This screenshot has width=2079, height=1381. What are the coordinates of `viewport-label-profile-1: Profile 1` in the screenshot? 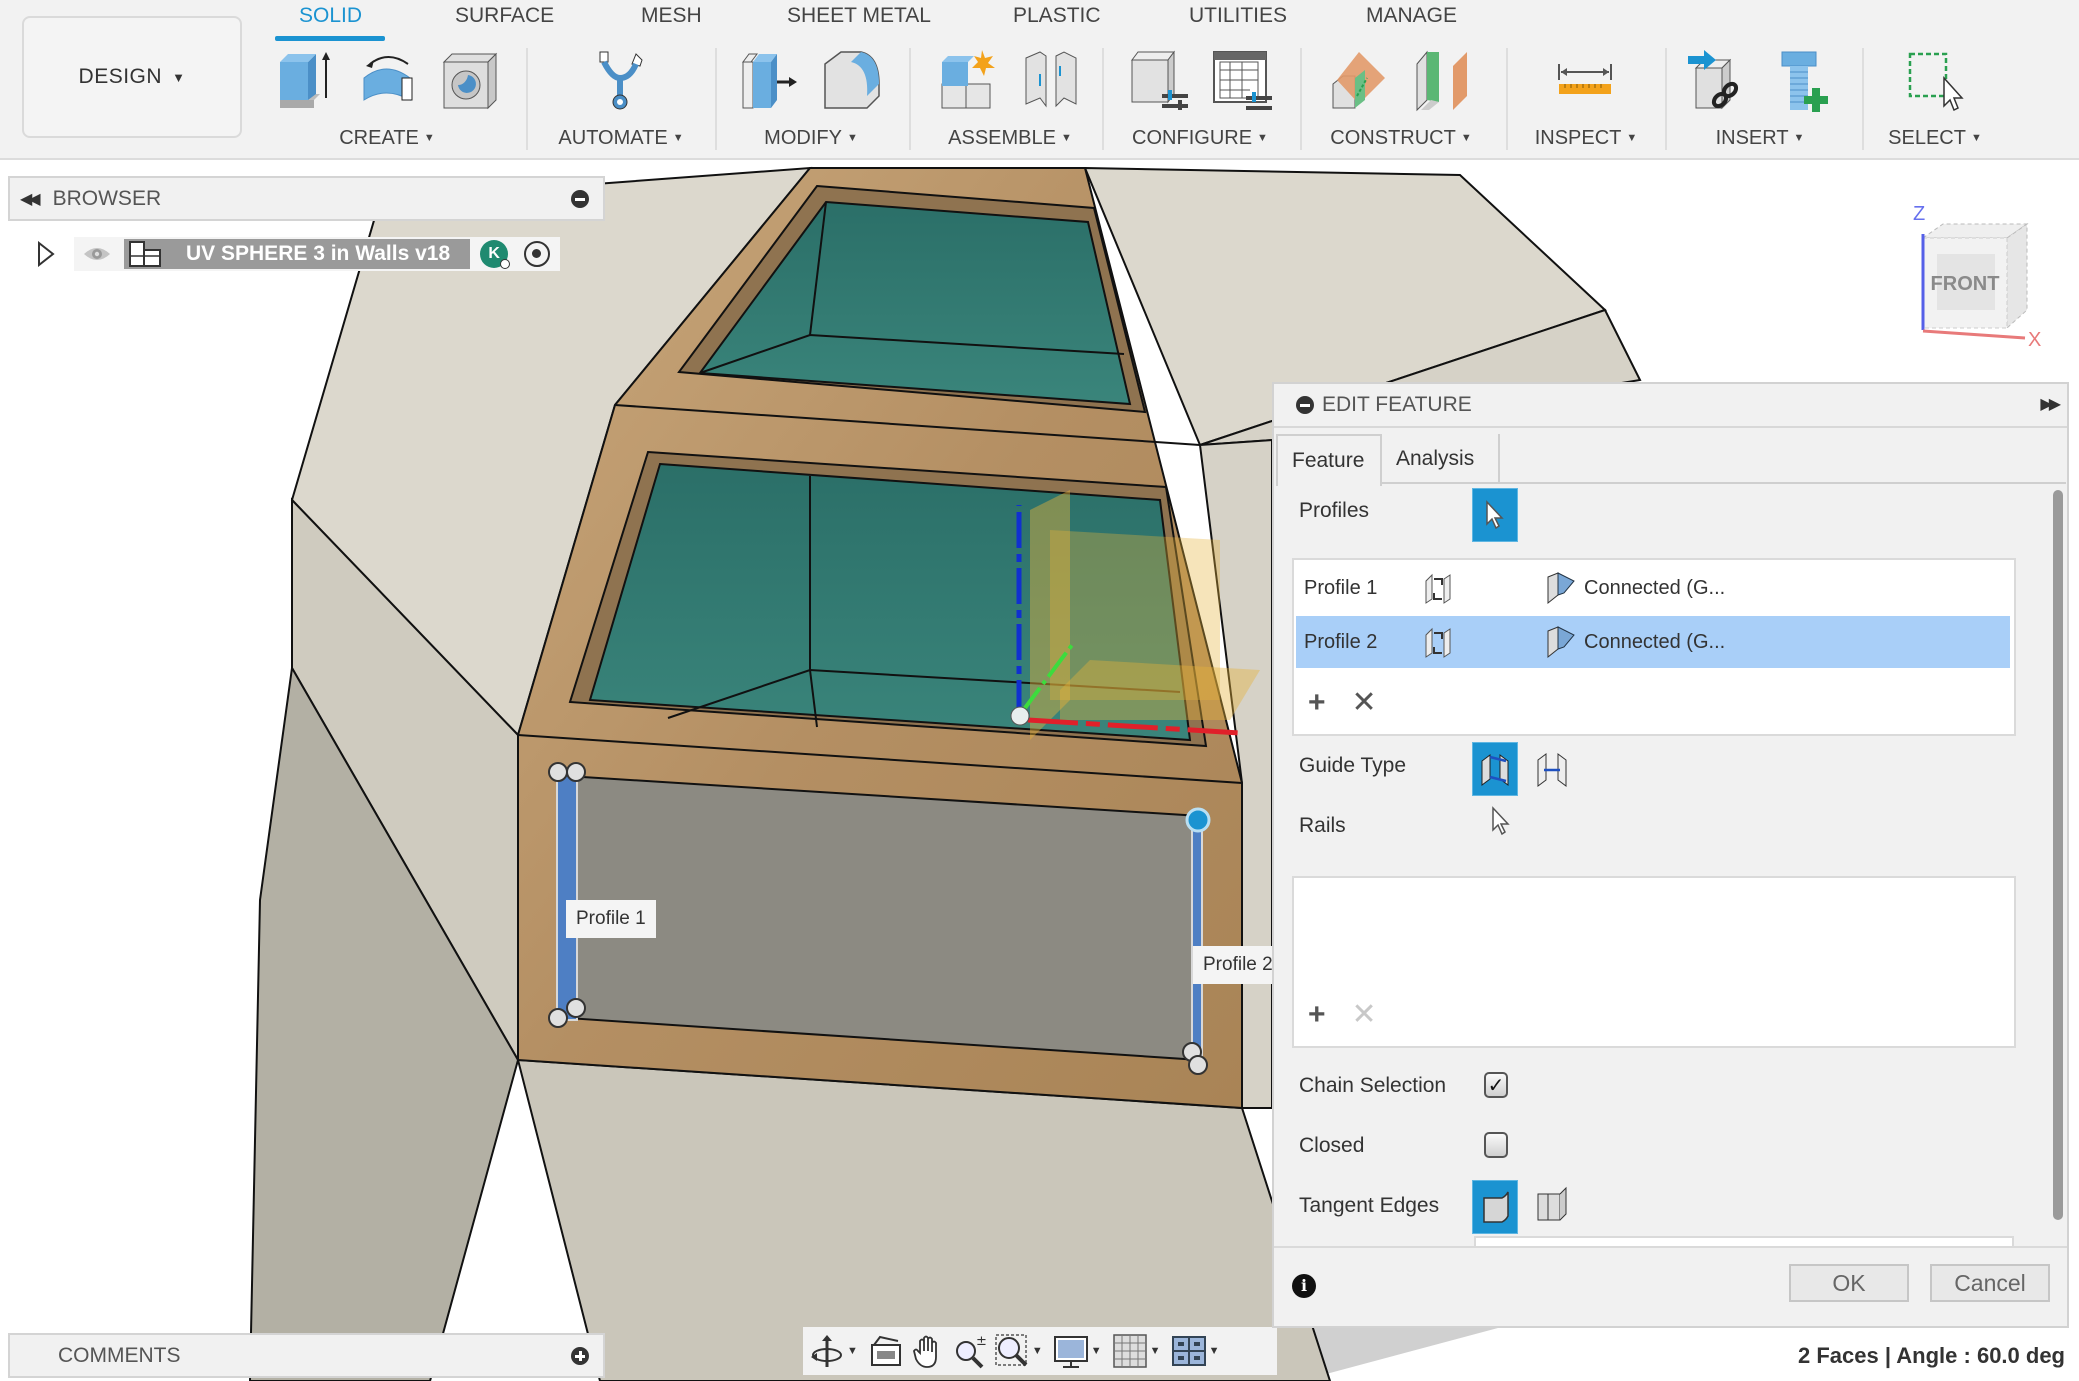 It's located at (611, 919).